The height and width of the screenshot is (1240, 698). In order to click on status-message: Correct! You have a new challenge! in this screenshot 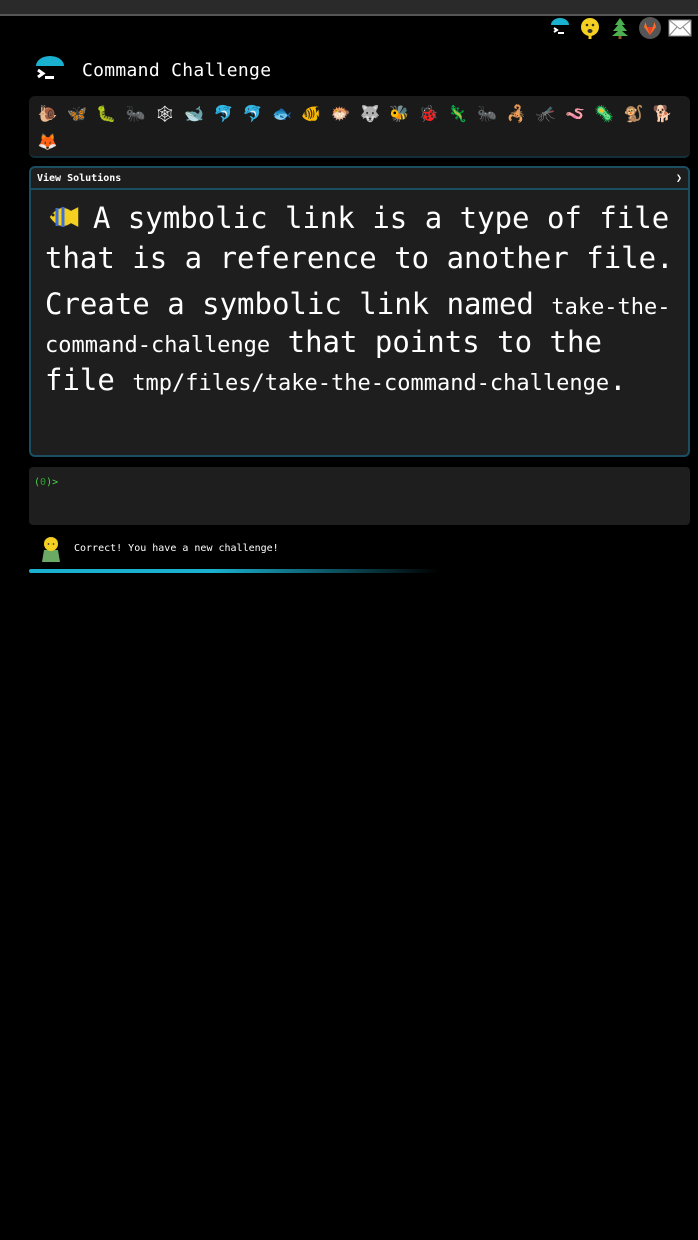, I will do `click(157, 548)`.